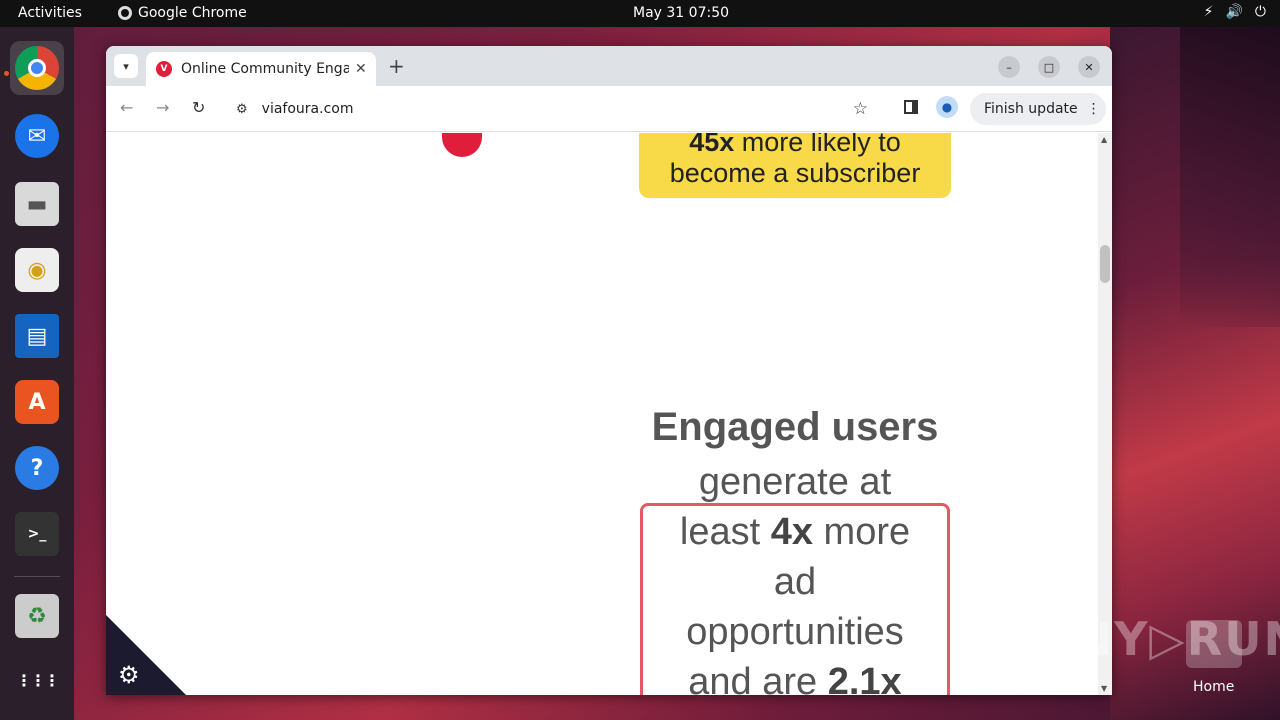 The width and height of the screenshot is (1280, 720). I want to click on help-icon: ?, so click(37, 468).